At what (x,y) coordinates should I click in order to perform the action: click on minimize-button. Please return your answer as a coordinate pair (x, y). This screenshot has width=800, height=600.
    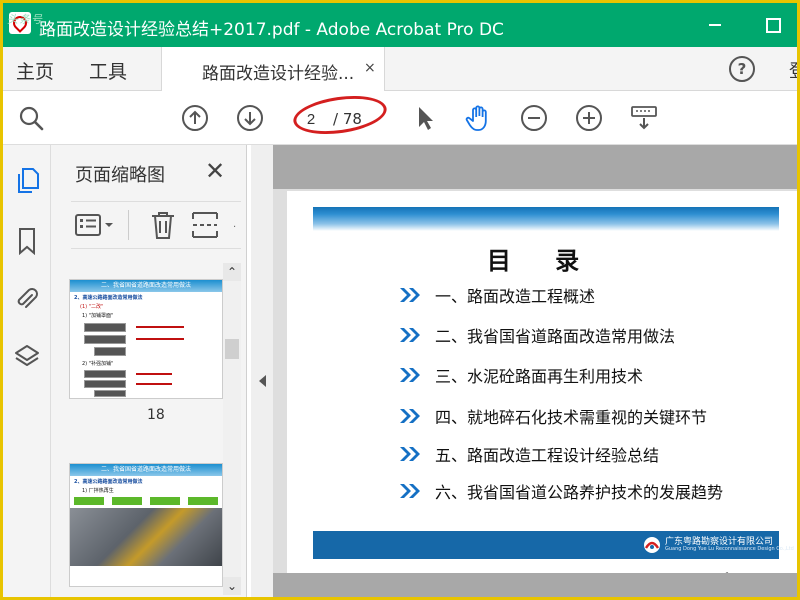
    Looking at the image, I should click on (715, 25).